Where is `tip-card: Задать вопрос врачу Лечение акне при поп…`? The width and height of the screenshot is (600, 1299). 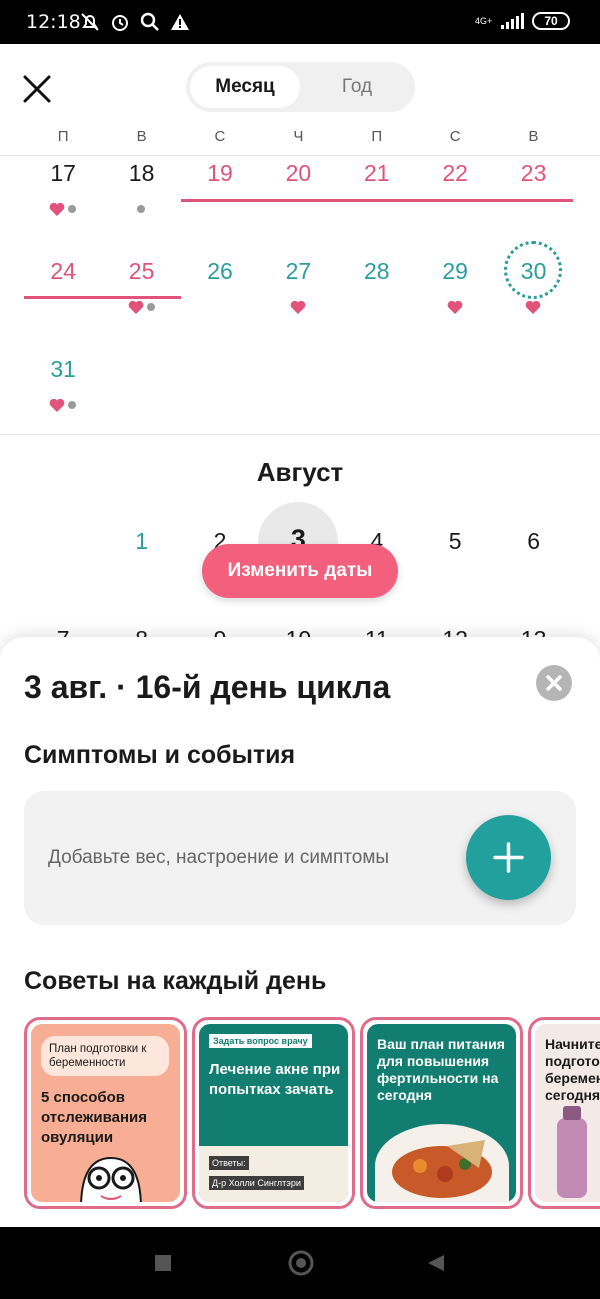 tip-card: Задать вопрос врачу Лечение акне при поп… is located at coordinates (273, 1113).